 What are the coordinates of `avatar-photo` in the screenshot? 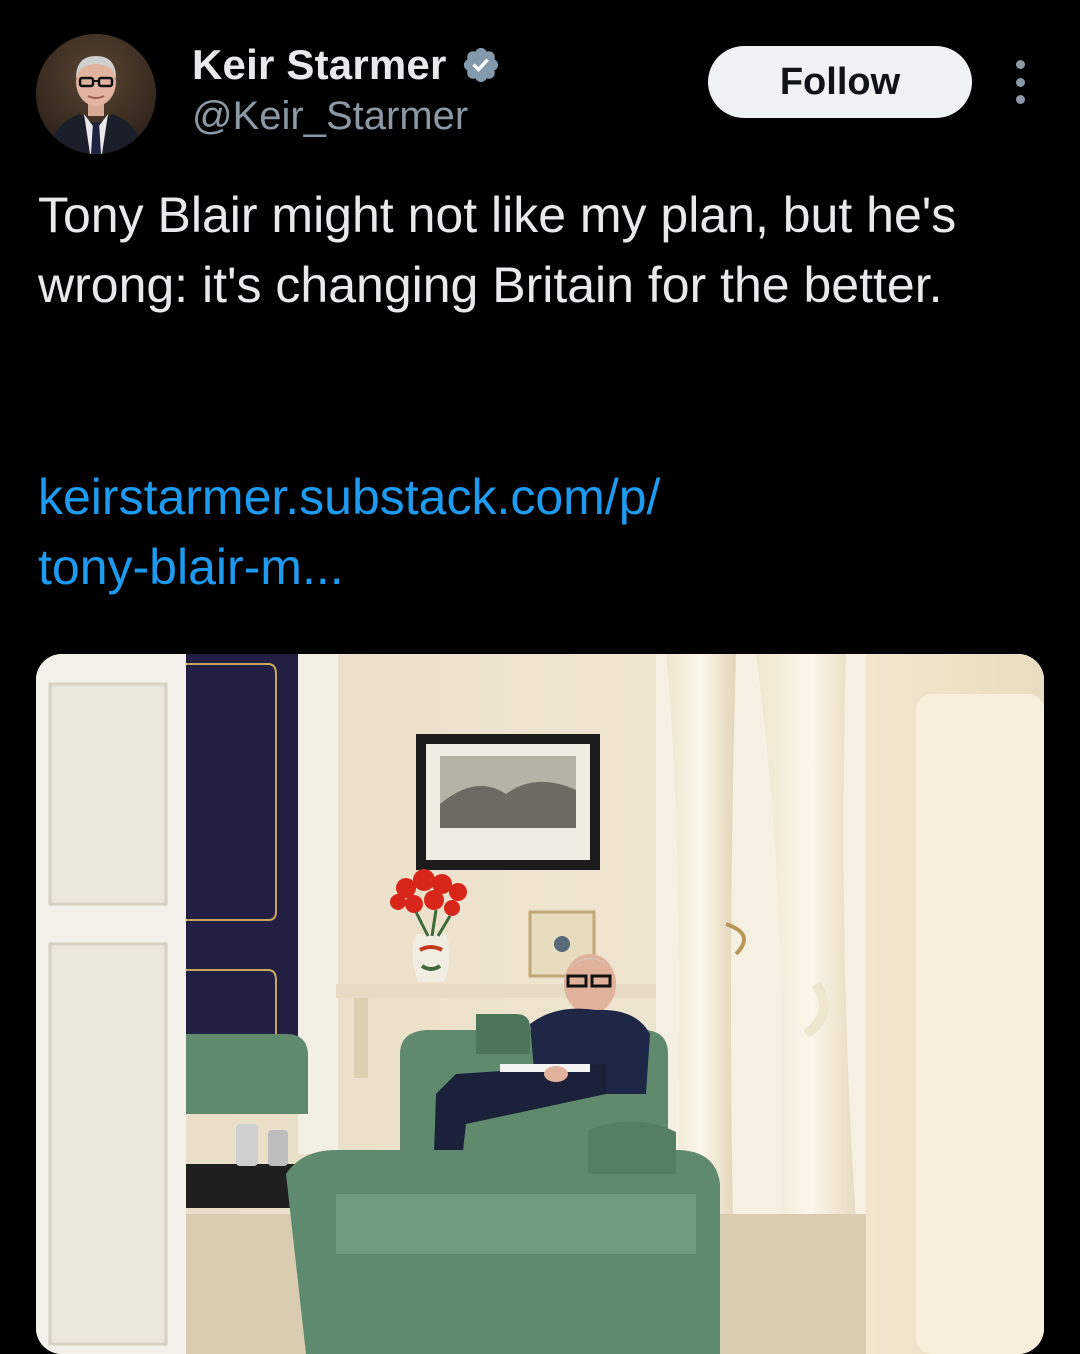 It's located at (96, 94).